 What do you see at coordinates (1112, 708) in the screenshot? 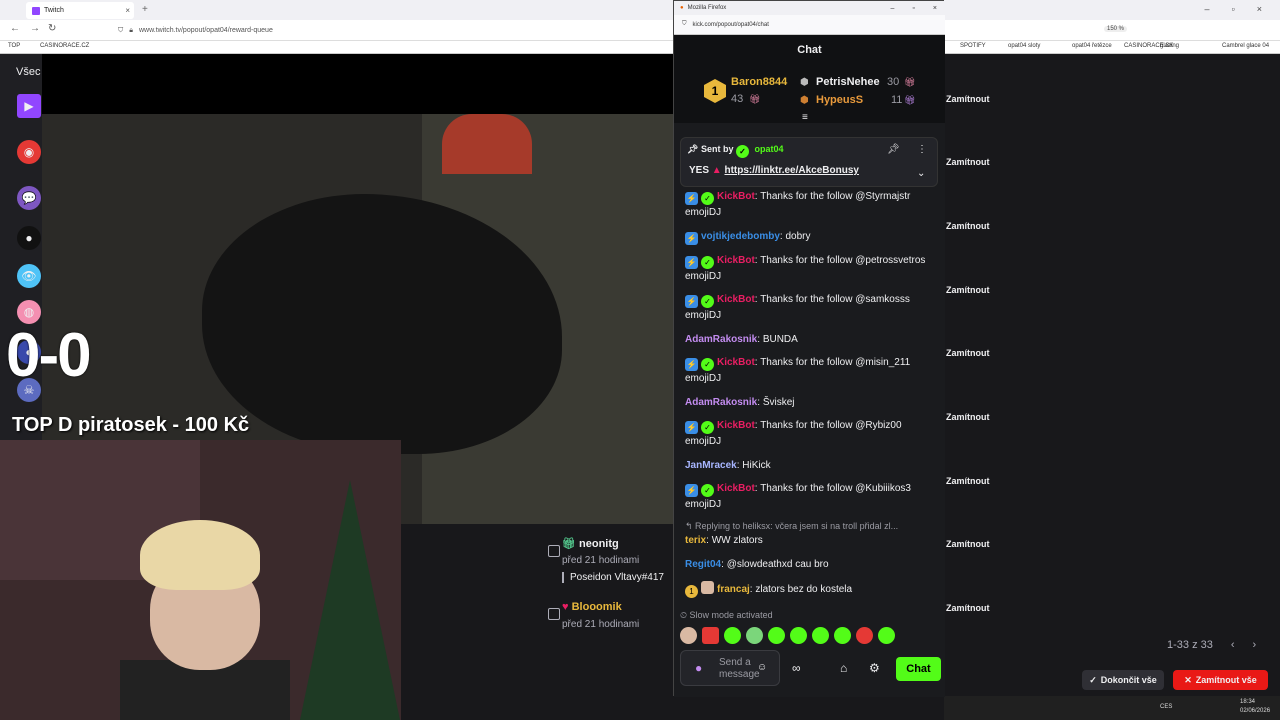
I see `system-taskbar: CES 18:34 02/06/2026` at bounding box center [1112, 708].